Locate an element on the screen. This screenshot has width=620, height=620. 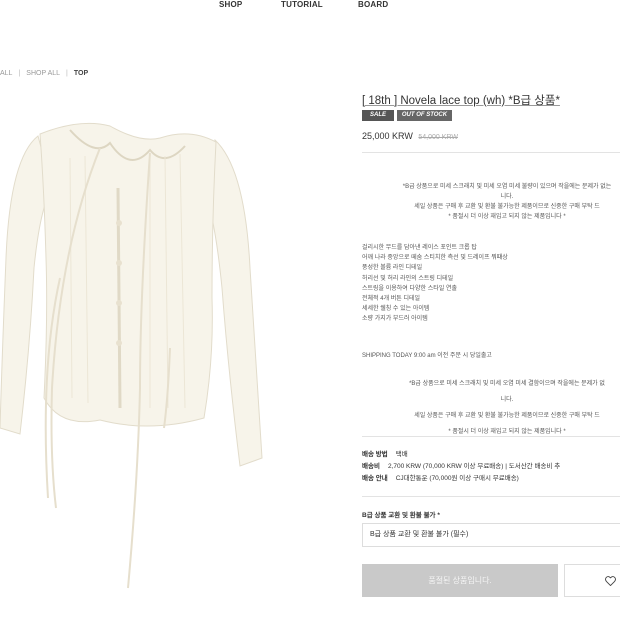
nav-shop: SHOP is located at coordinates (230, 4).